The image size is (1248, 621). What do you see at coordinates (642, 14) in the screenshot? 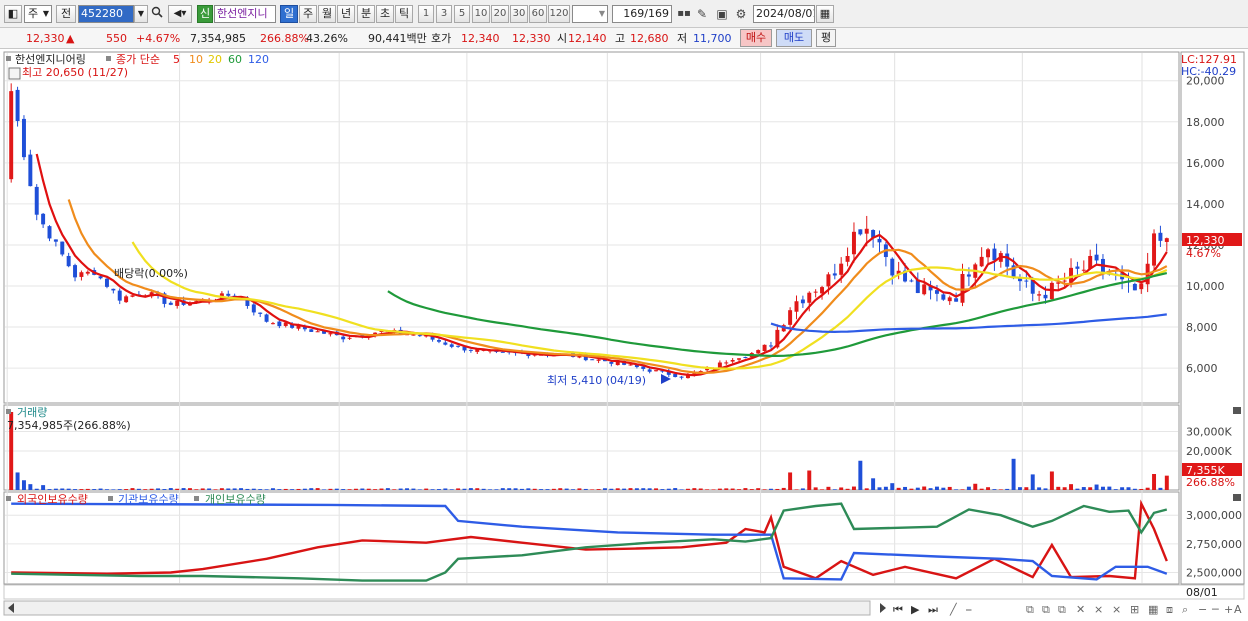
I see `data-count-field: 169/169` at bounding box center [642, 14].